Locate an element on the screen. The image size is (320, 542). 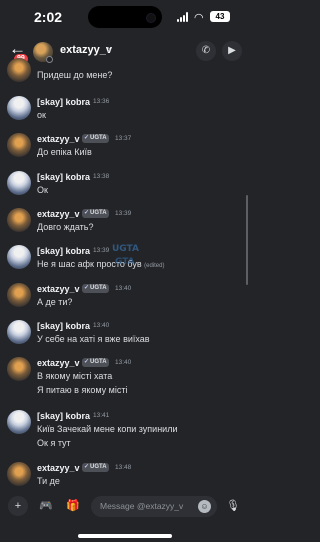
message-text: Київ Зачекай мене копи зупинили is located at coordinates (107, 429).